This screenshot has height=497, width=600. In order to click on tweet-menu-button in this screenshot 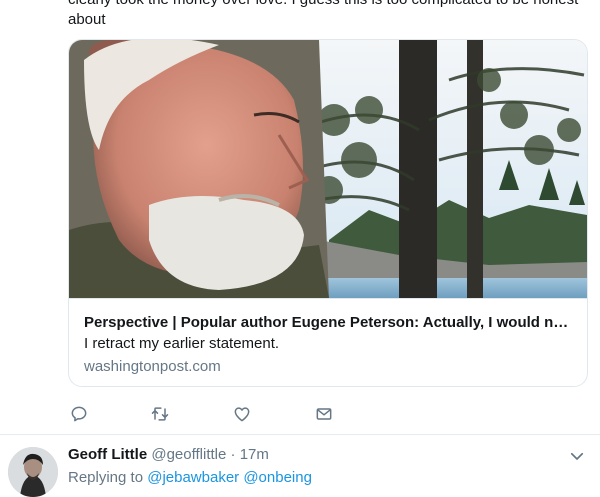, I will do `click(577, 456)`.